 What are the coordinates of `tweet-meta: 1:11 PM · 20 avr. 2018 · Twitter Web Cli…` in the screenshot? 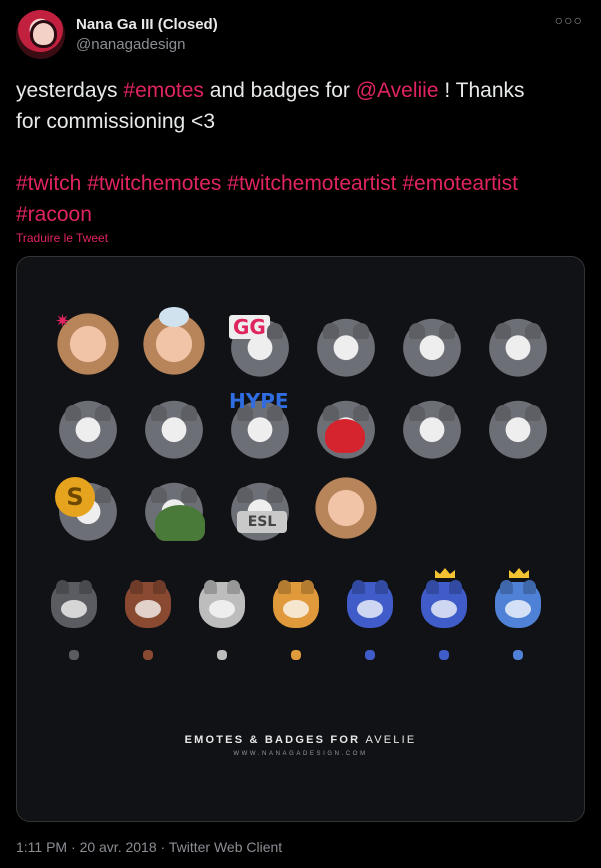 It's located at (149, 847).